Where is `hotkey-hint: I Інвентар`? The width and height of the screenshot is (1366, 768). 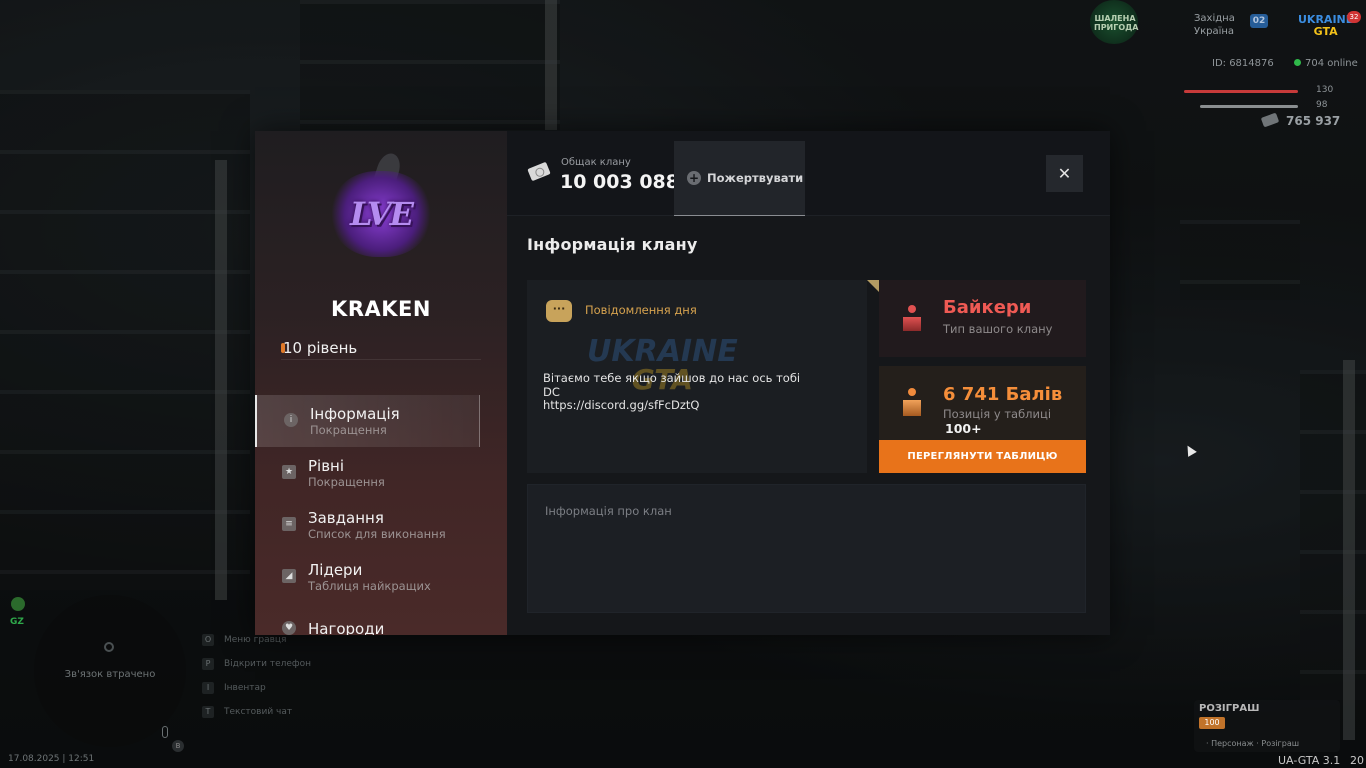
hotkey-hint: I Інвентар is located at coordinates (256, 688).